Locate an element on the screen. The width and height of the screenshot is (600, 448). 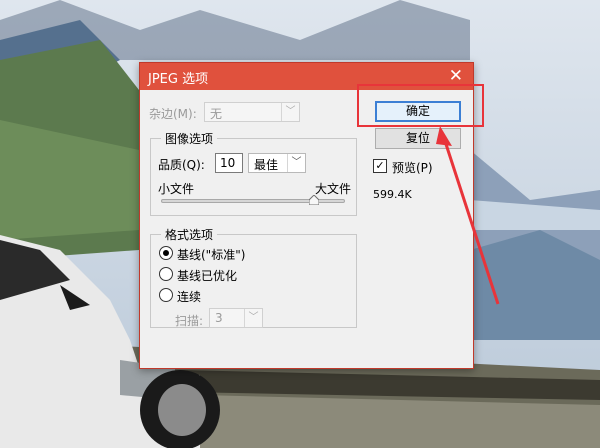
matte-label: 杂边(M): is located at coordinates (173, 114).